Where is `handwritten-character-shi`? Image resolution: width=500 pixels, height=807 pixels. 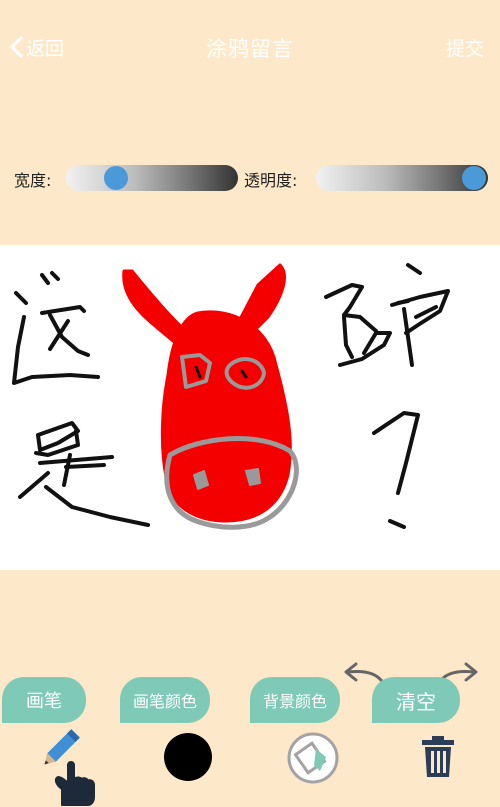
handwritten-character-shi is located at coordinates (84, 474).